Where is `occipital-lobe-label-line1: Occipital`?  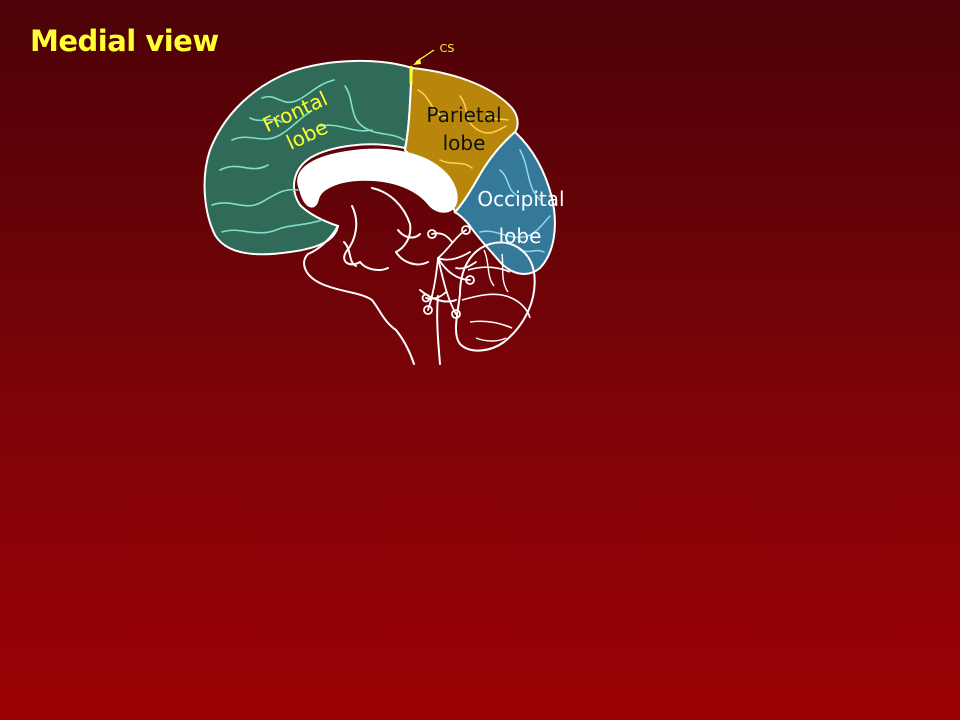 occipital-lobe-label-line1: Occipital is located at coordinates (520, 199).